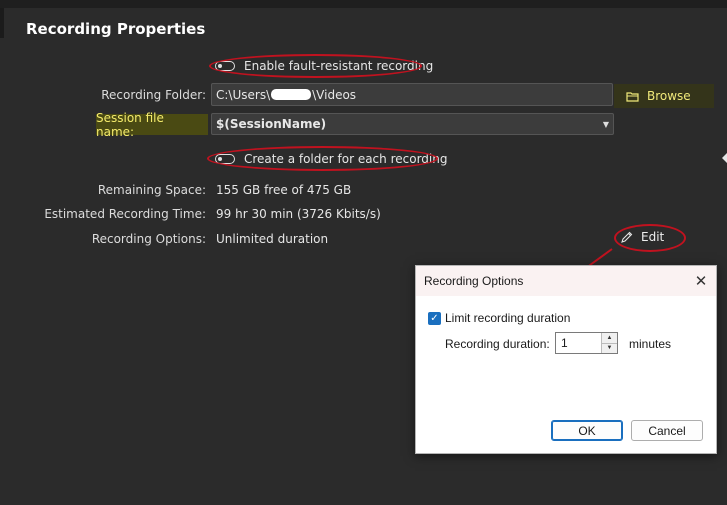 This screenshot has width=727, height=505. I want to click on dialog-title: Recording Options, so click(474, 281).